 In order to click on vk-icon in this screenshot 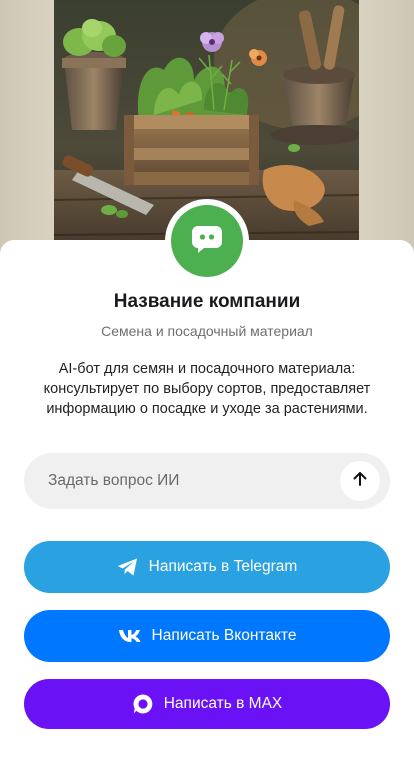, I will do `click(130, 636)`.